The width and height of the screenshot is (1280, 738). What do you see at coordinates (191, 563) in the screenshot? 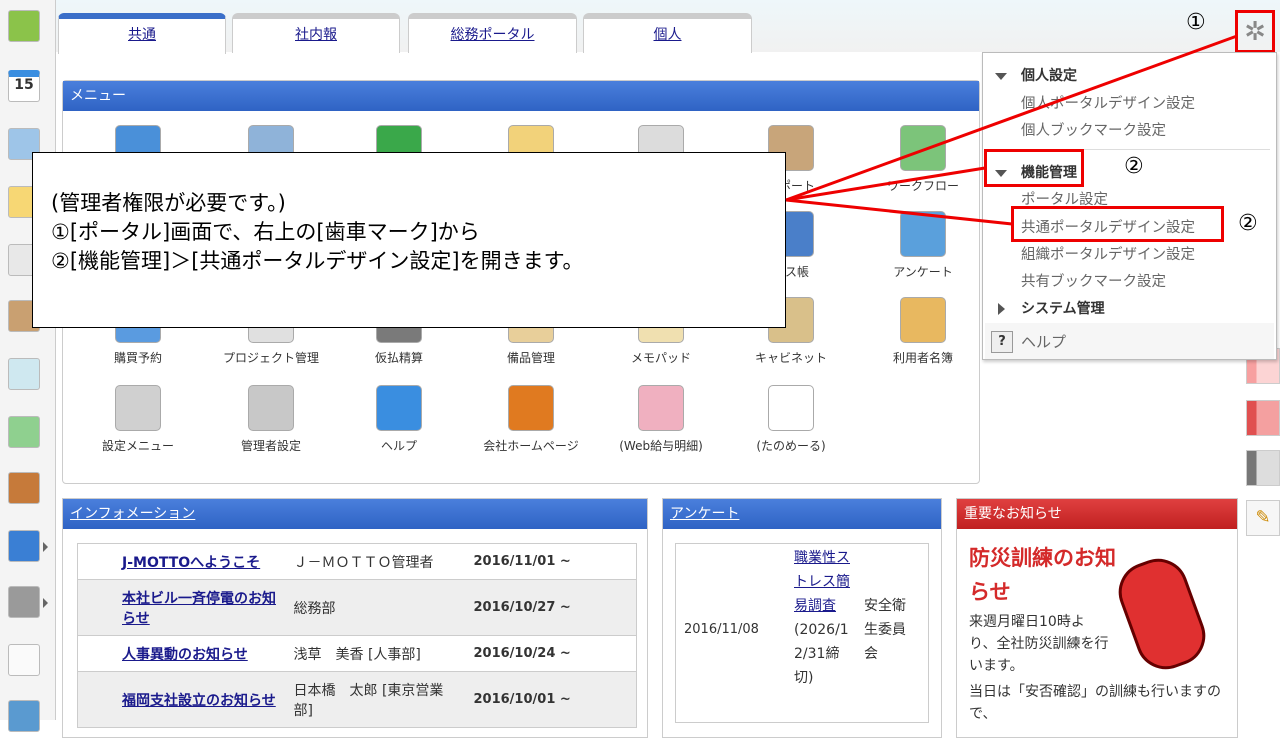
I see `info-title-link: J-MOTTOへようこそ` at bounding box center [191, 563].